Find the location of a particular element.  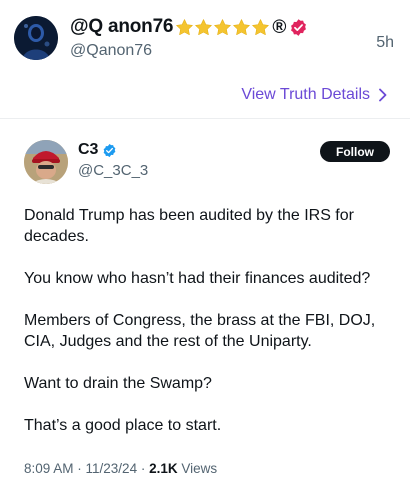

star-badges is located at coordinates (222, 27).